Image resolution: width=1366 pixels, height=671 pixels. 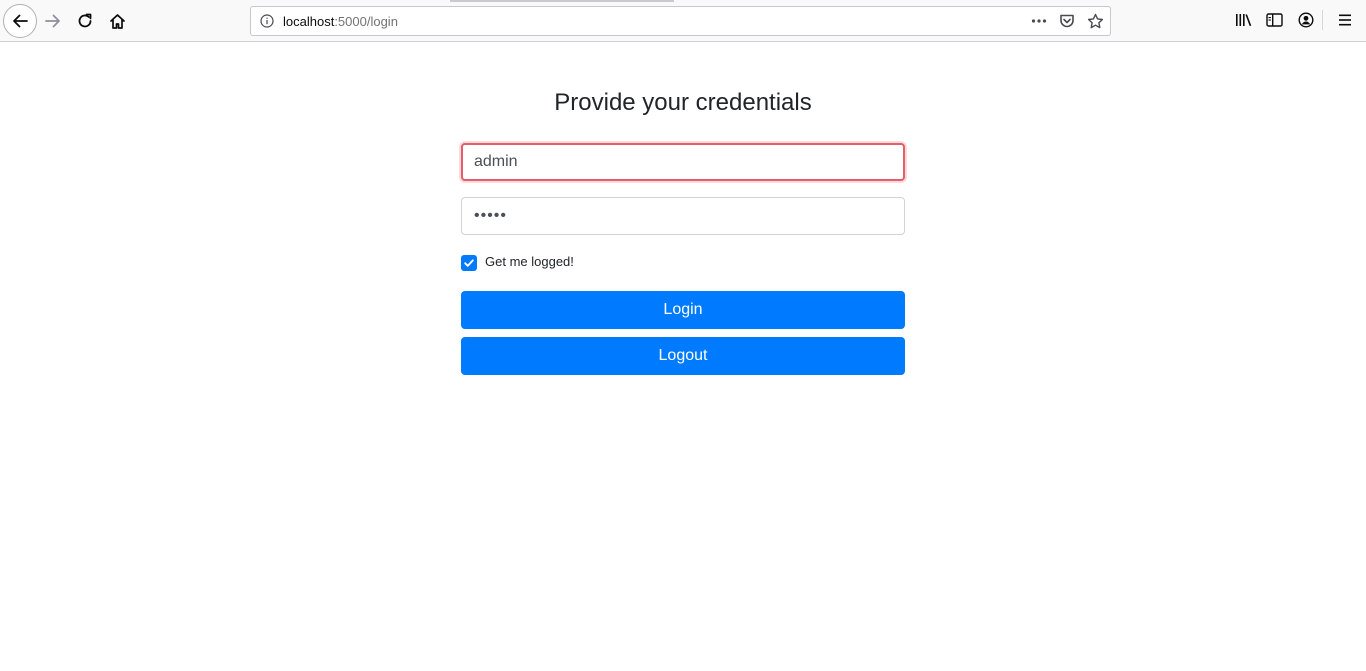 I want to click on url-path: :5000/login, so click(x=366, y=21).